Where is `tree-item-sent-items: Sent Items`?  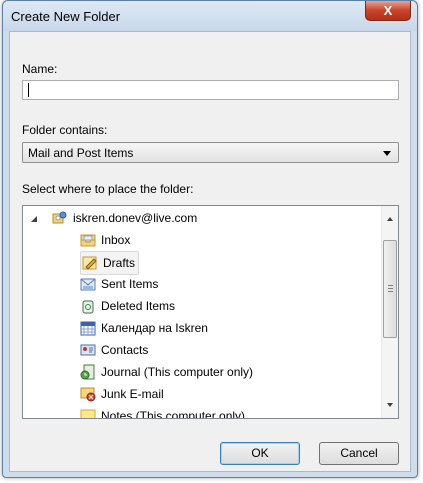 tree-item-sent-items: Sent Items is located at coordinates (119, 284).